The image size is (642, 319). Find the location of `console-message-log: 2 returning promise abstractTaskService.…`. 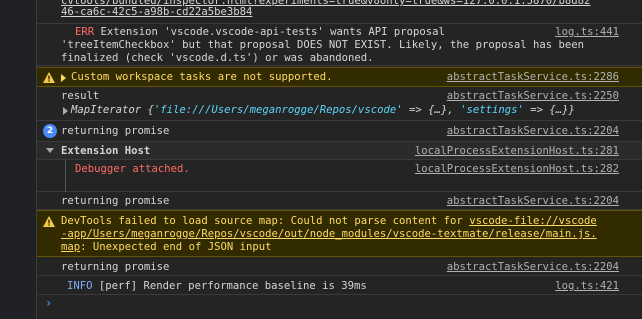

console-message-log: 2 returning promise abstractTaskService.… is located at coordinates (339, 131).